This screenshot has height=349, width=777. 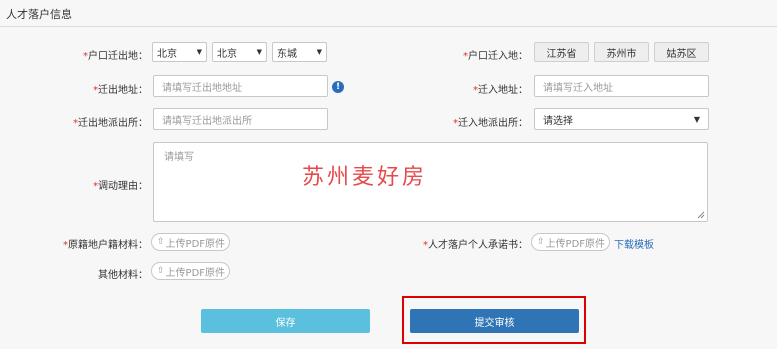 What do you see at coordinates (190, 242) in the screenshot?
I see `original-docs-upload-button: ⇧ 上传PDF原件` at bounding box center [190, 242].